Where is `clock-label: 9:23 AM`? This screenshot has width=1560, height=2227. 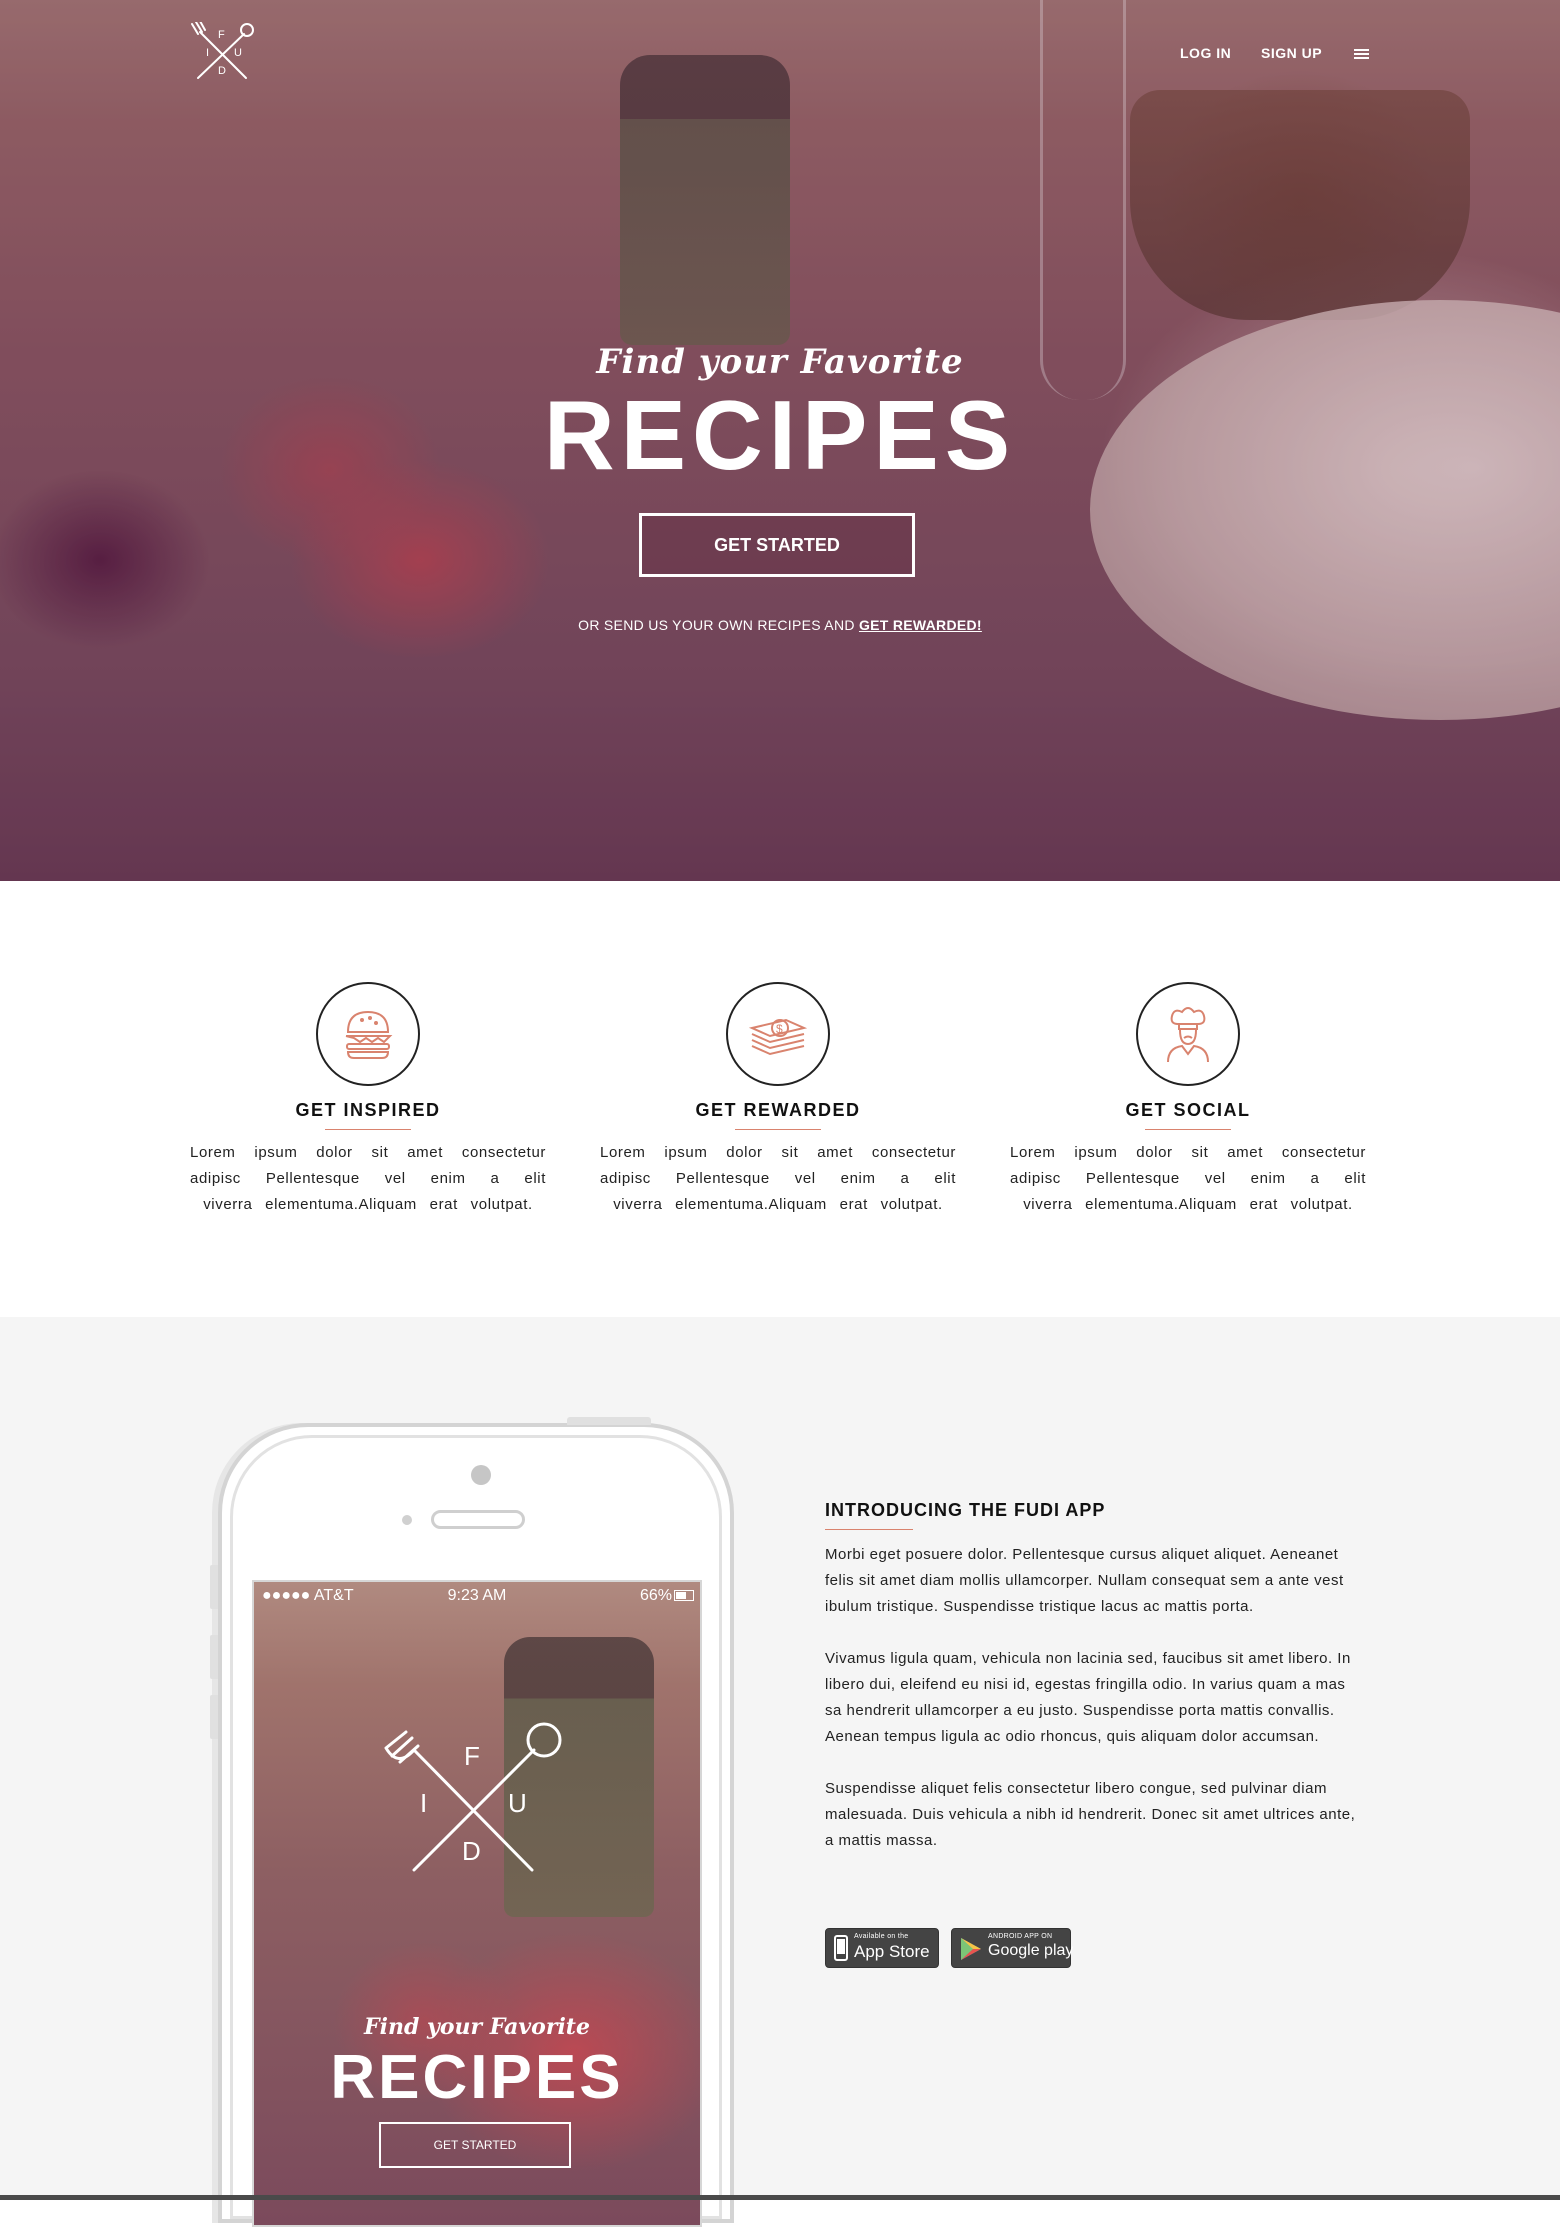
clock-label: 9:23 AM is located at coordinates (477, 1595).